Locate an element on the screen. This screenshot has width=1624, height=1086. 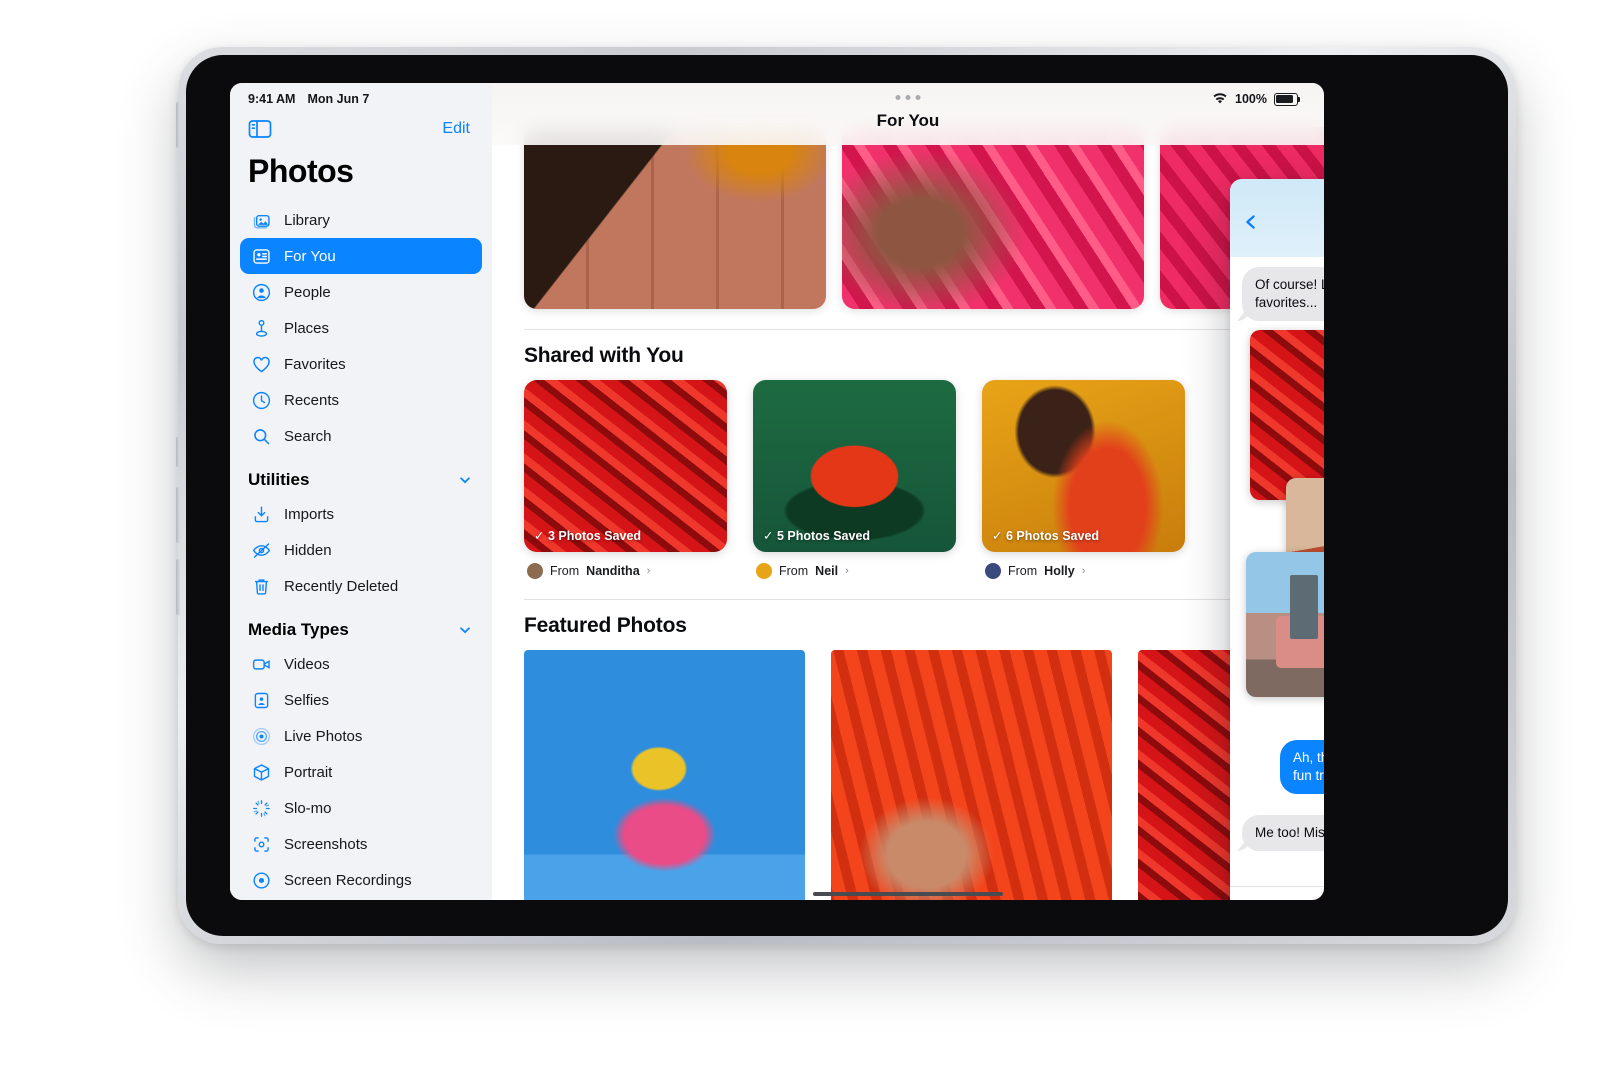
shared-tile-attribution: From Neil › is located at coordinates (854, 565).